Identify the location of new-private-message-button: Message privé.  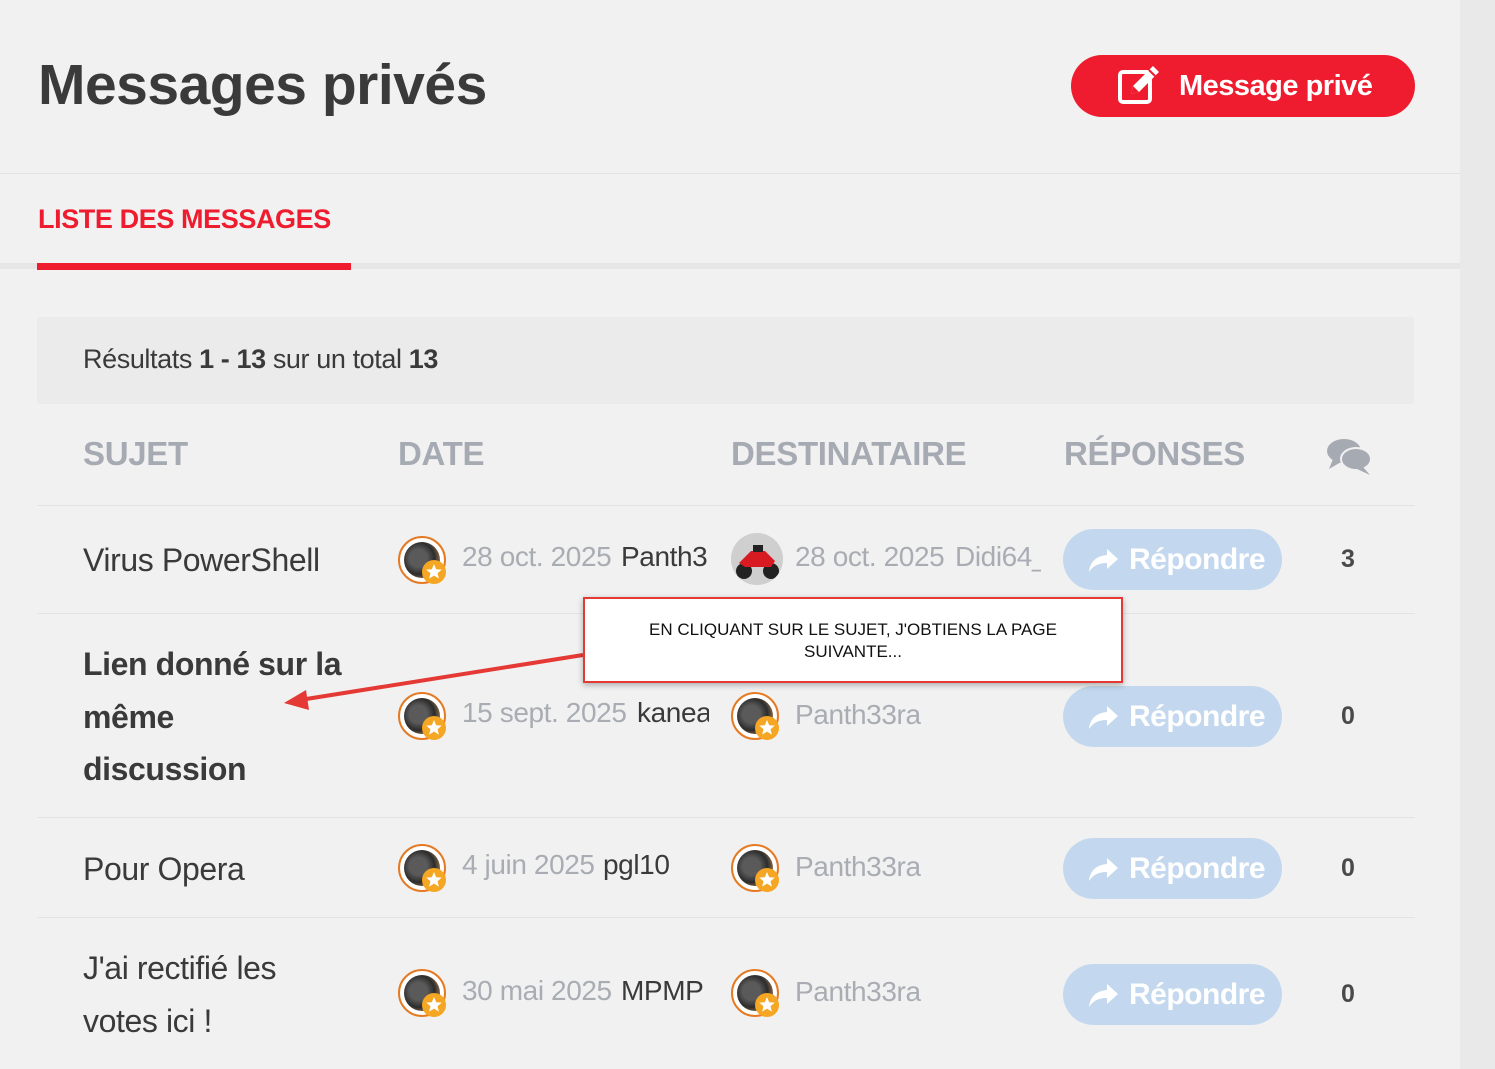
(1243, 86).